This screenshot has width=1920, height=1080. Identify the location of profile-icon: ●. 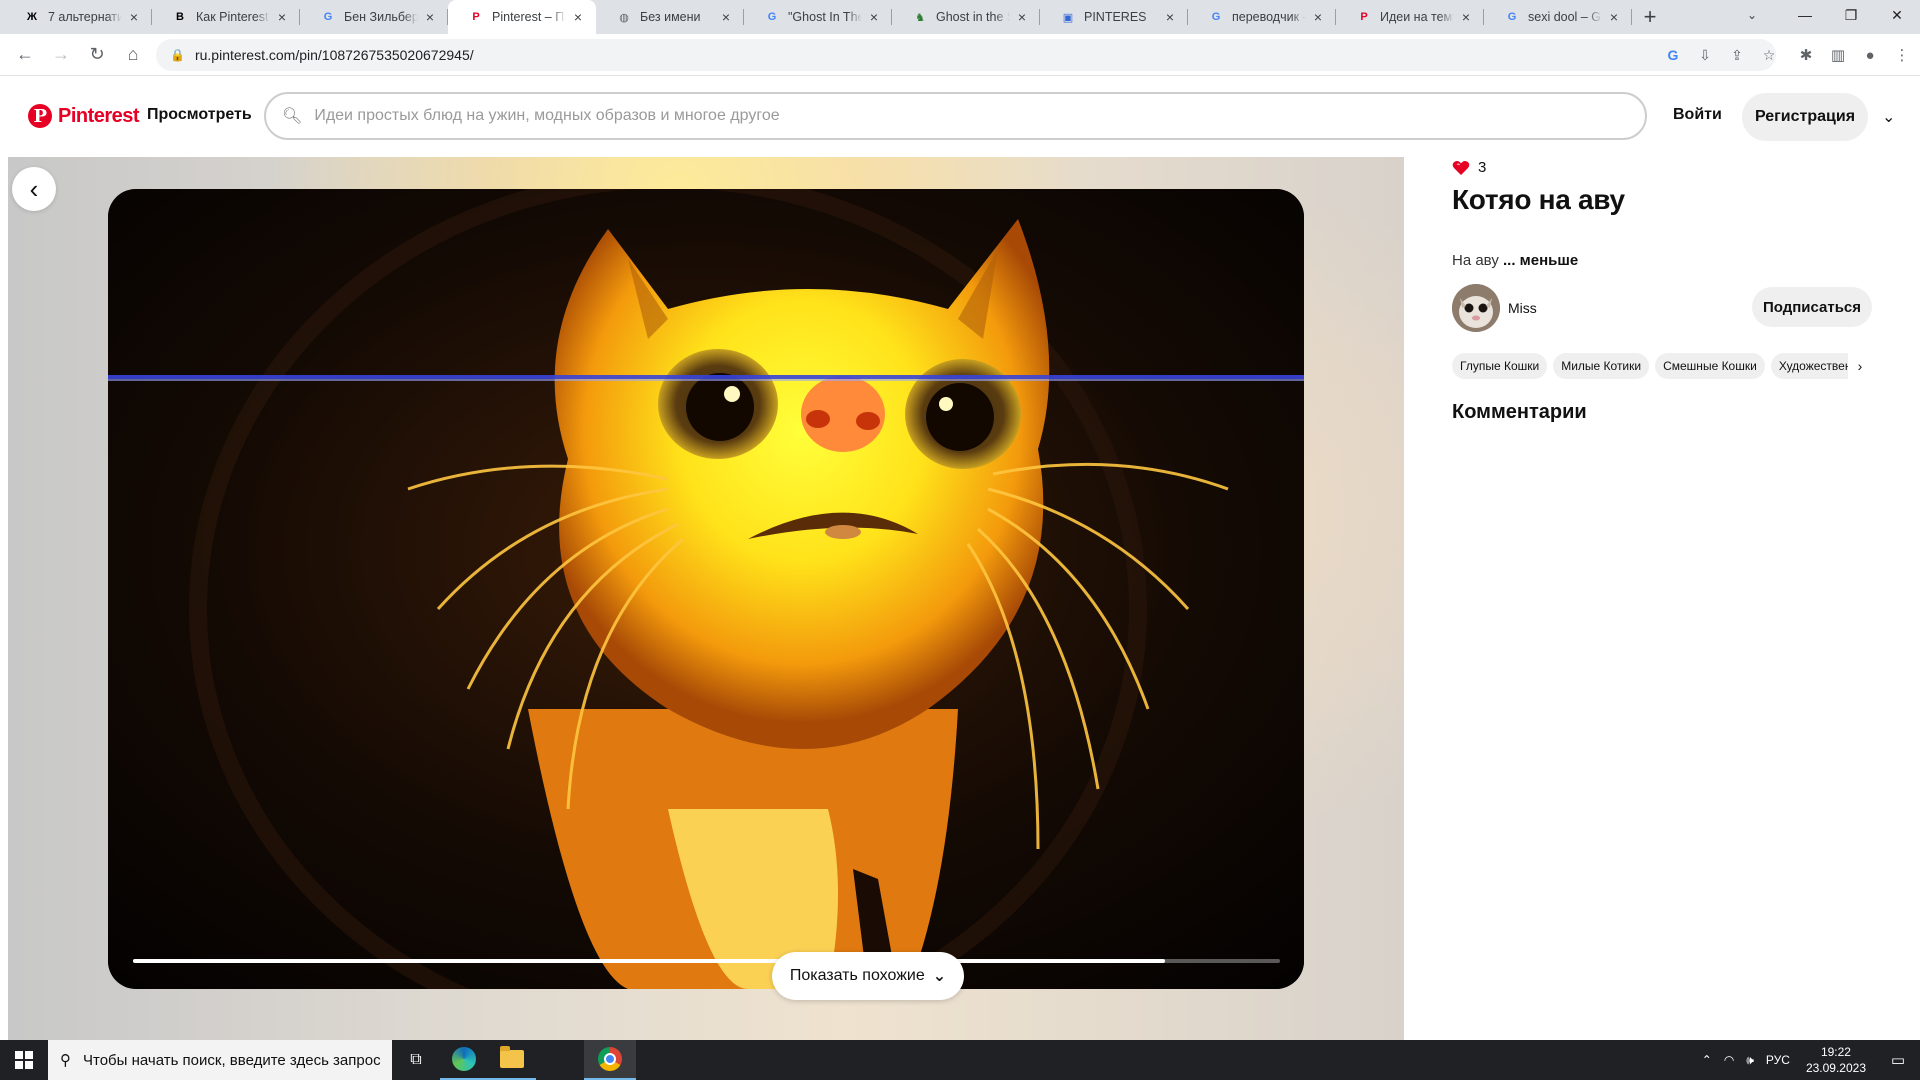
(1870, 55).